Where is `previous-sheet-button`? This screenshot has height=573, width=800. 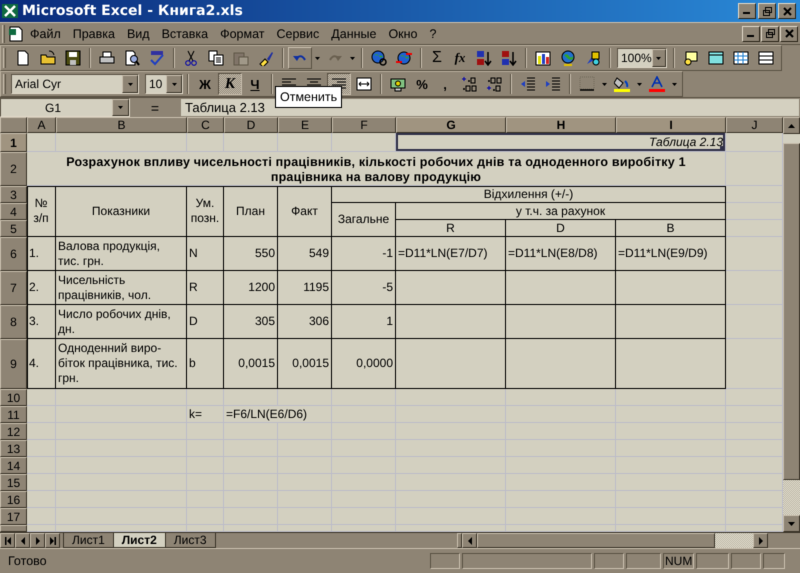
previous-sheet-button is located at coordinates (22, 540).